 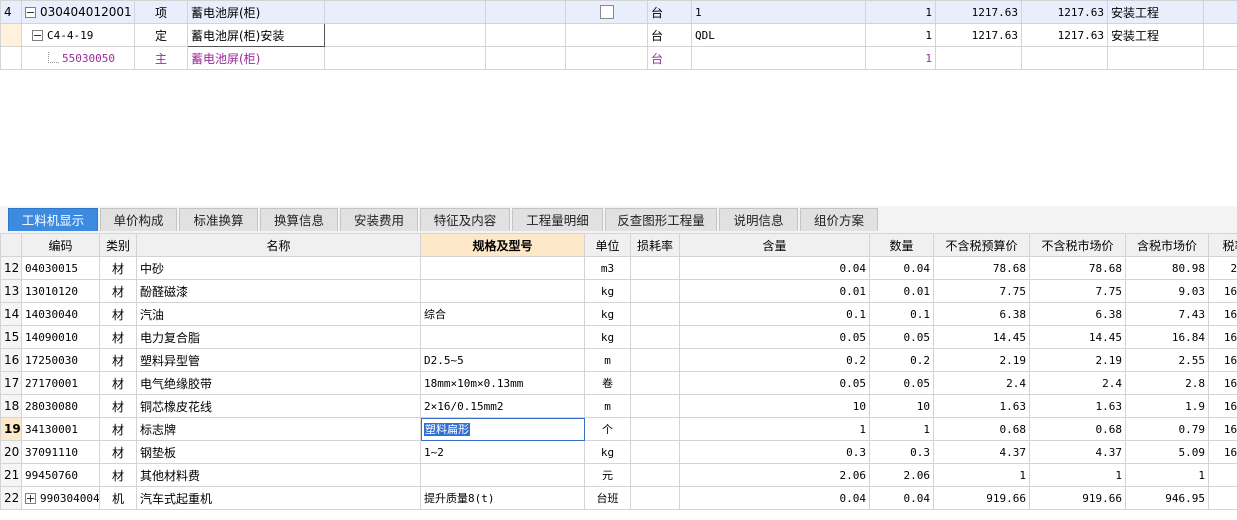 What do you see at coordinates (502, 383) in the screenshot?
I see `spec-cell: 18mm×10m×0.13mm` at bounding box center [502, 383].